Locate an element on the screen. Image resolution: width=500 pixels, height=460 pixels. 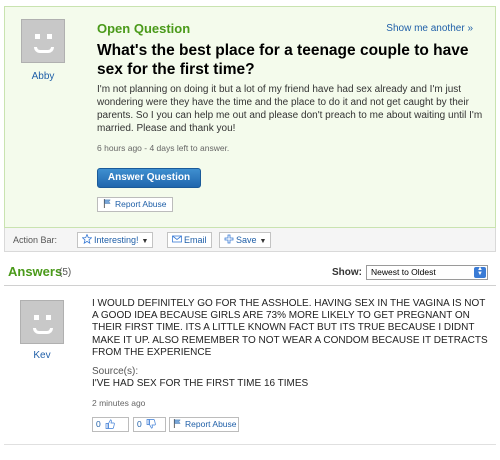
sort-selected-value: Newest to Oldest is located at coordinates (403, 272).